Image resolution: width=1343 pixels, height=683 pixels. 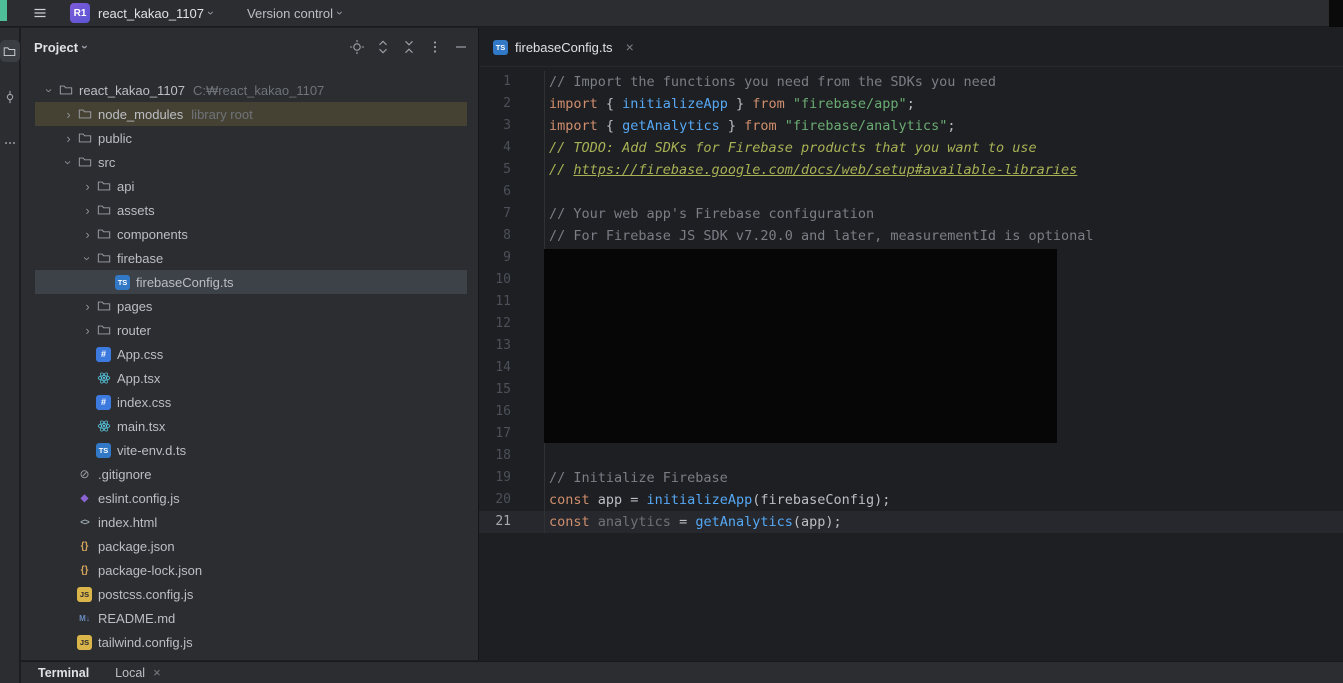 I want to click on tree-item-package.json: {} package.json, so click(x=249, y=546).